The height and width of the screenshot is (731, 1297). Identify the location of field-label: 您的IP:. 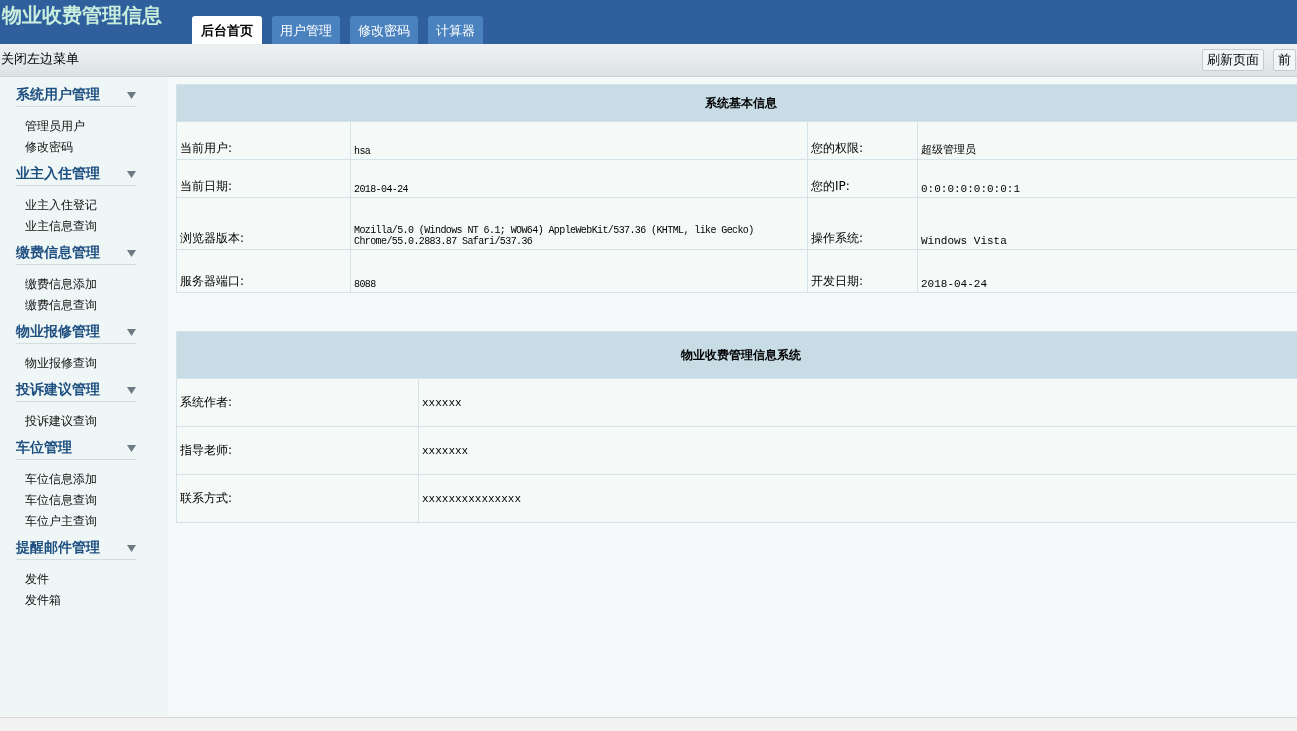
(862, 178).